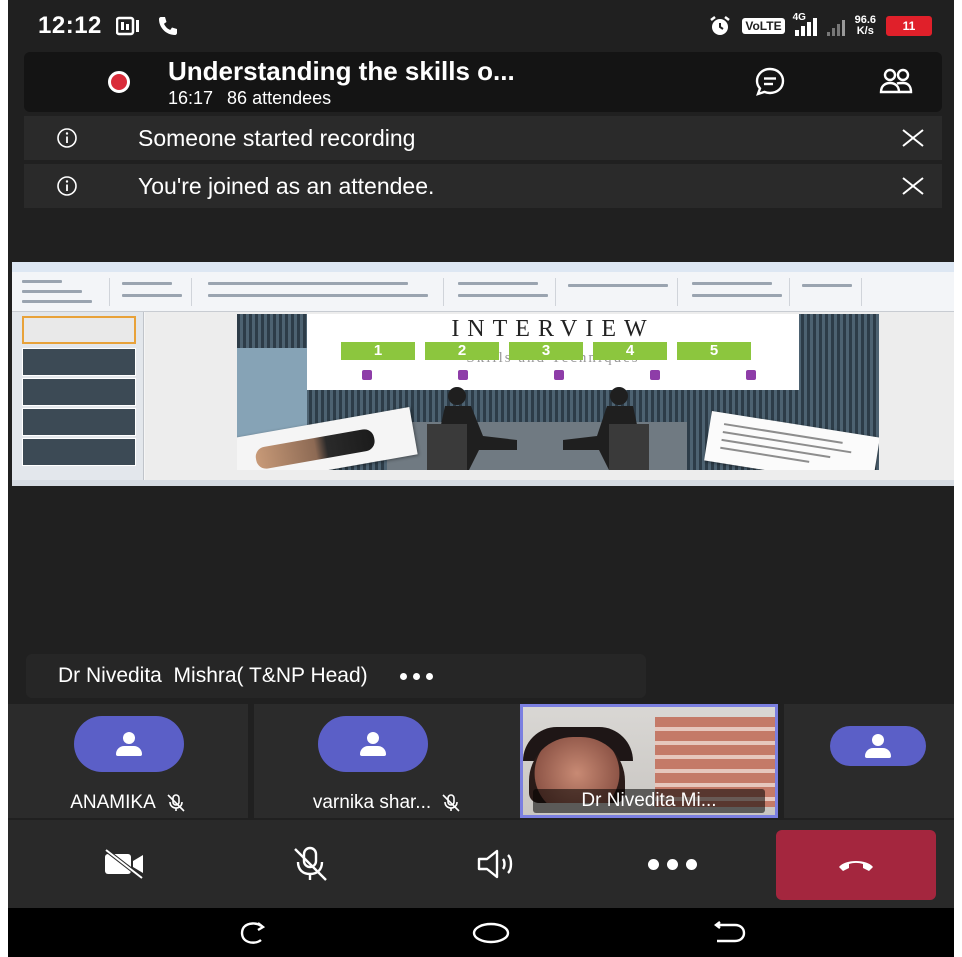  What do you see at coordinates (483, 267) in the screenshot?
I see `powerpoint-titlebar` at bounding box center [483, 267].